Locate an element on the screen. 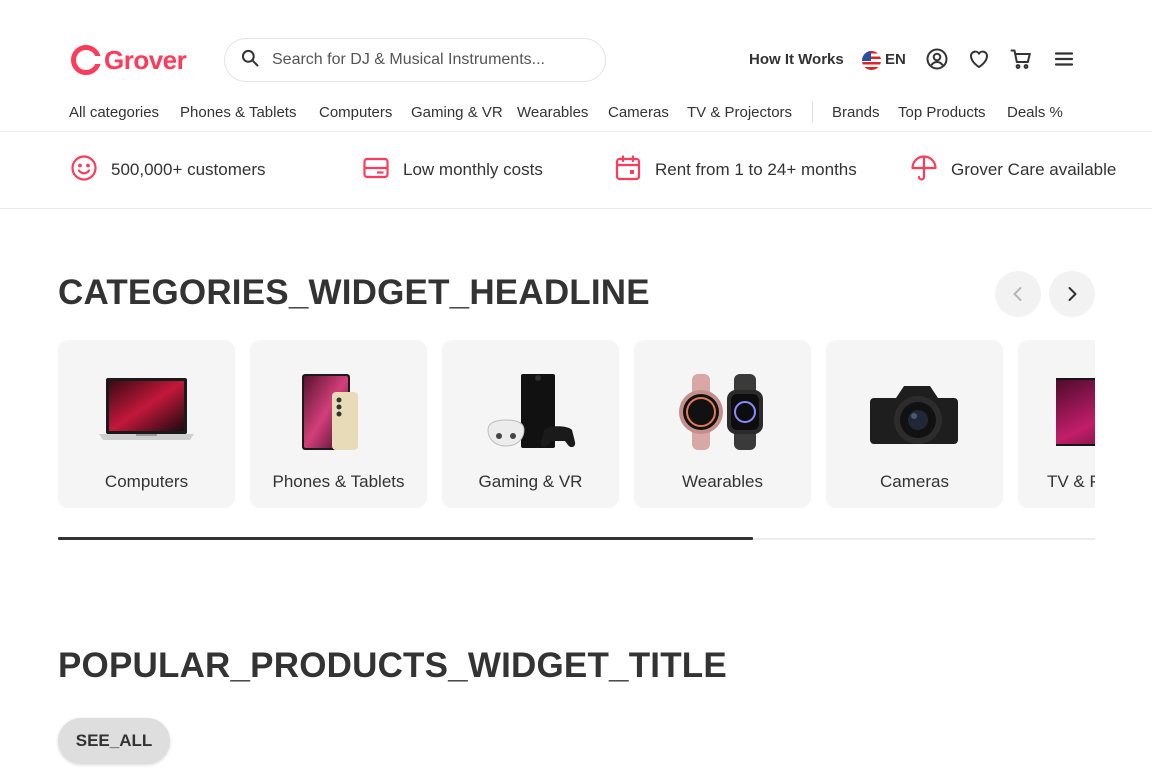 The image size is (1152, 768). carousel-next-button is located at coordinates (1072, 294).